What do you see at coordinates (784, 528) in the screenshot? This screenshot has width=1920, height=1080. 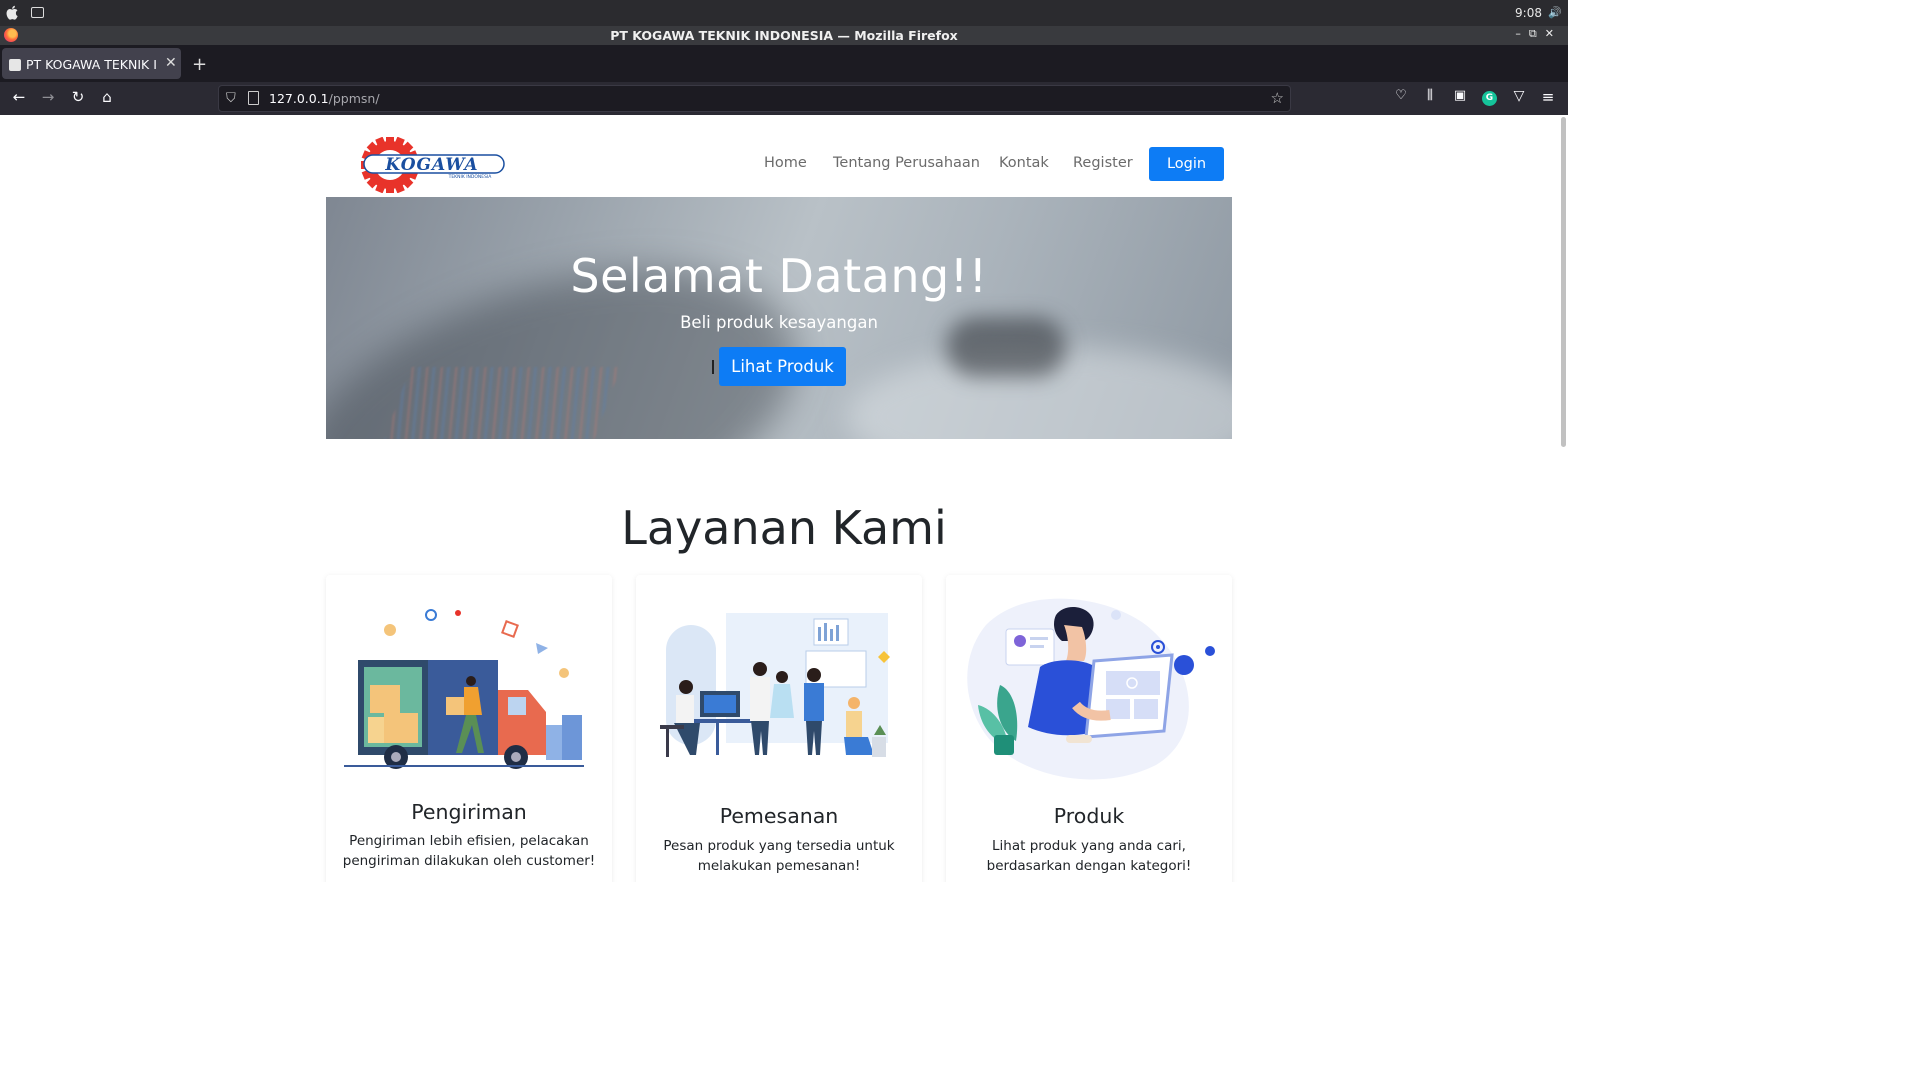 I see `services-title: Layanan Kami` at bounding box center [784, 528].